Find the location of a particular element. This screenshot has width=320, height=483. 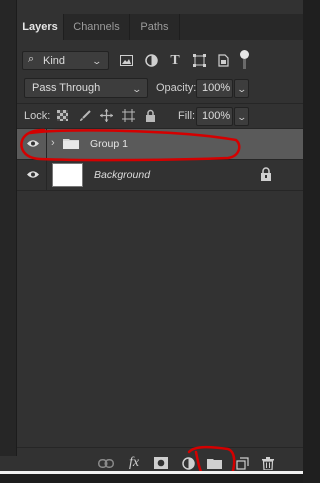

left-dock-strip is located at coordinates (8, 228).